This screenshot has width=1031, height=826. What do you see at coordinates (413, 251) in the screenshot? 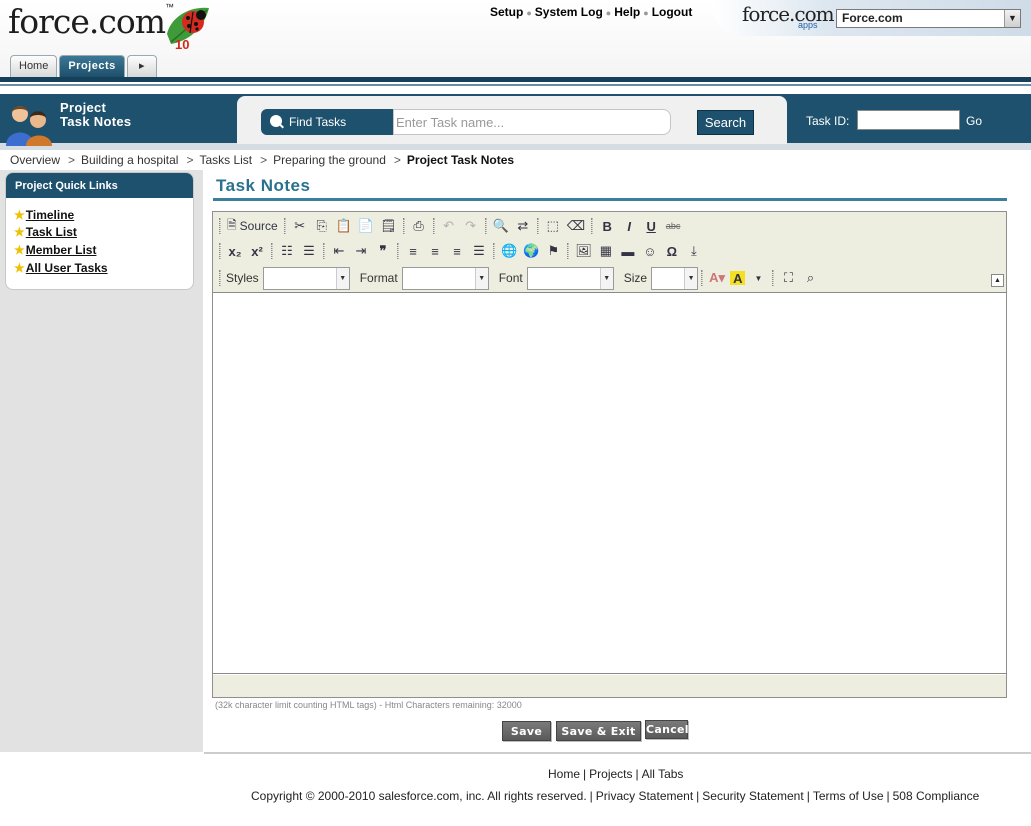
I see `align-left-icon: ≡` at bounding box center [413, 251].